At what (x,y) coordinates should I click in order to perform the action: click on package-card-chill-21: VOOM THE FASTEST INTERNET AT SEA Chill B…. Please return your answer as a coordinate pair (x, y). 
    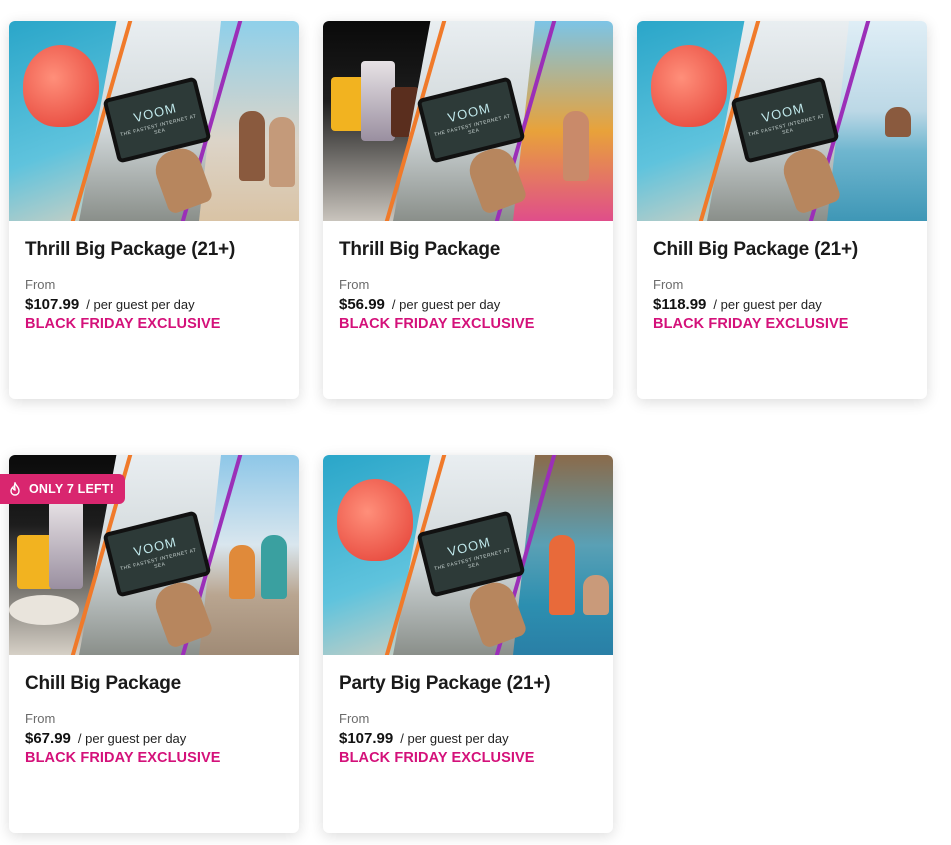
    Looking at the image, I should click on (782, 210).